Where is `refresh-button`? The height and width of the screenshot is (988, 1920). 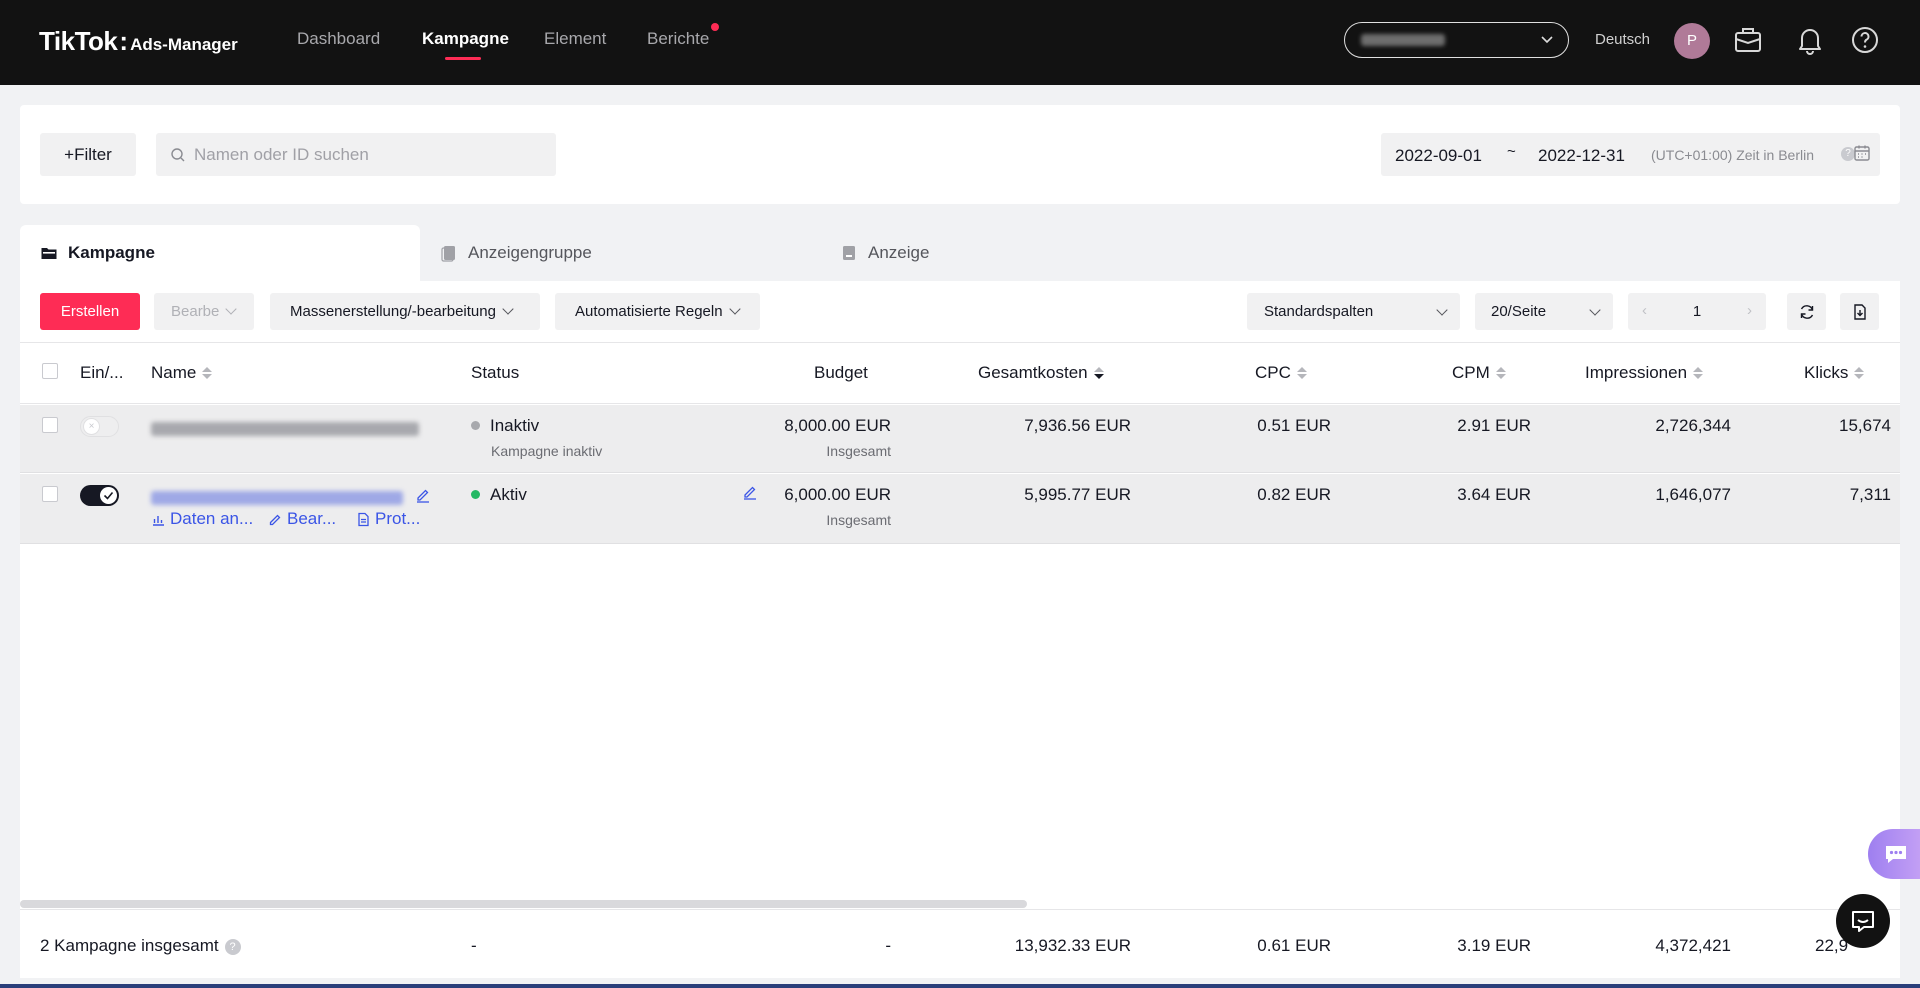 refresh-button is located at coordinates (1806, 311).